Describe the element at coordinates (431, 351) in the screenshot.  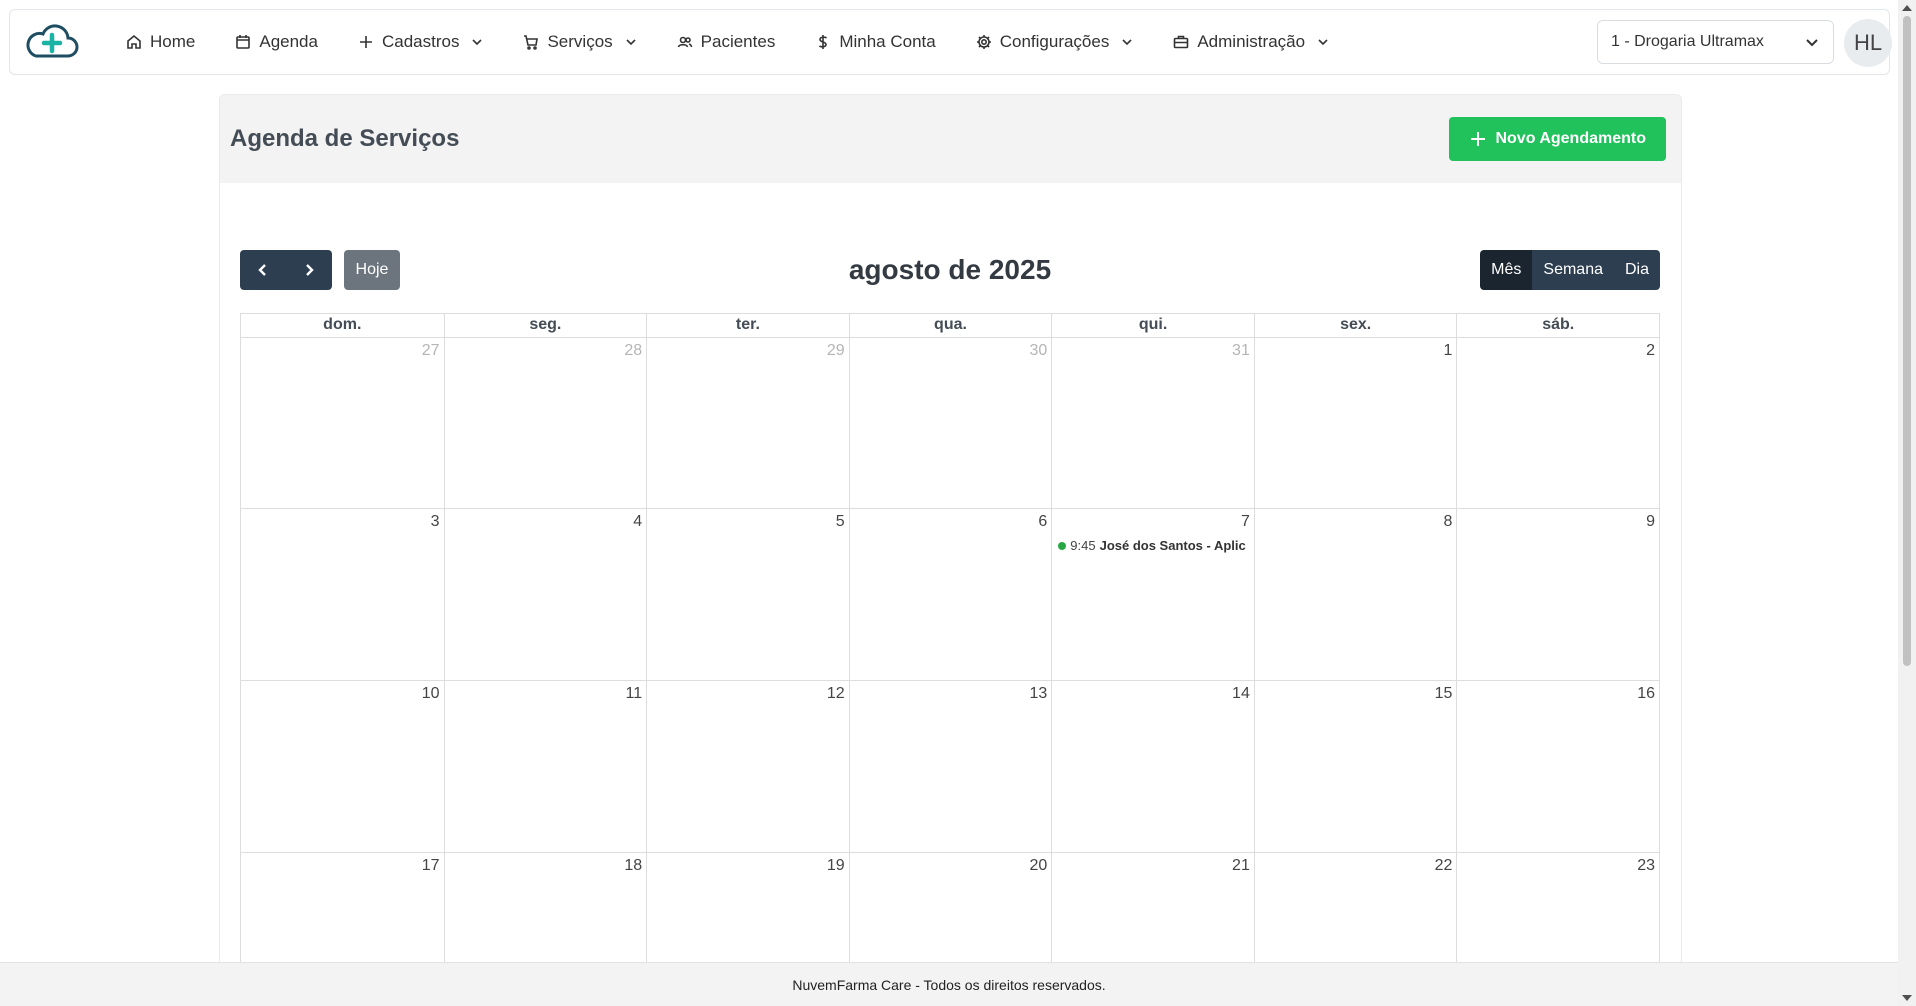
I see `day-number: 27` at that location.